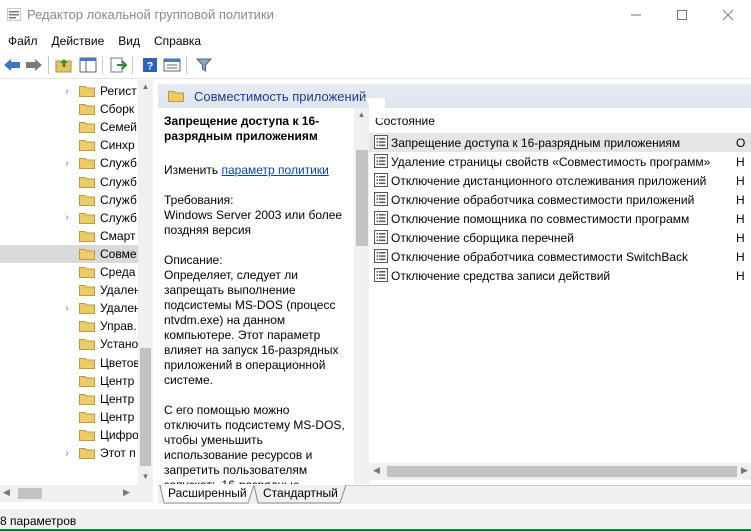  What do you see at coordinates (119, 434) in the screenshot?
I see `tree-item-label: Цифро` at bounding box center [119, 434].